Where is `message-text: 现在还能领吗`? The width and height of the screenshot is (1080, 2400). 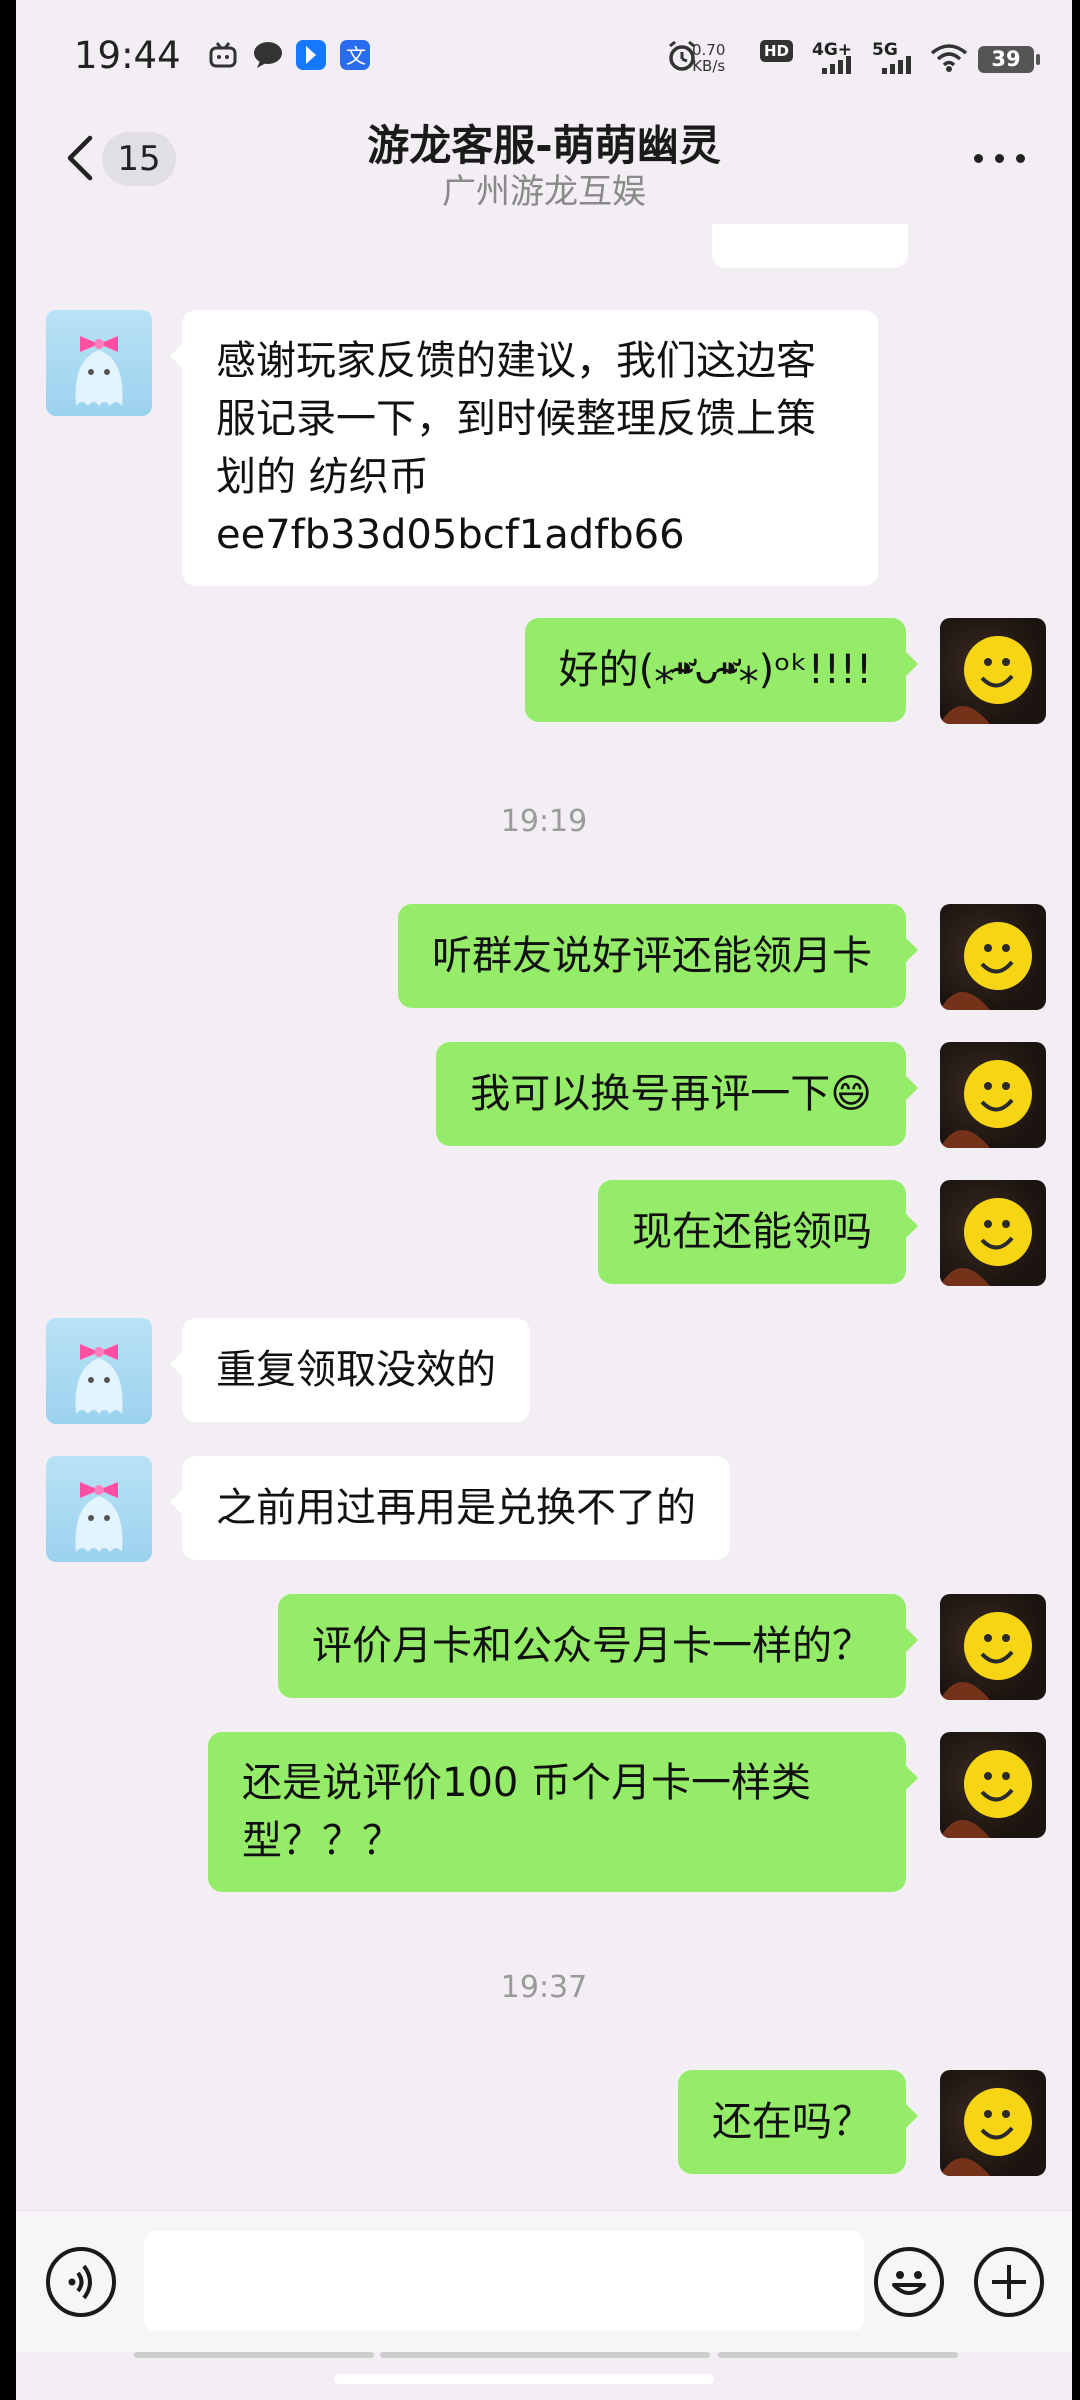 message-text: 现在还能领吗 is located at coordinates (752, 1232).